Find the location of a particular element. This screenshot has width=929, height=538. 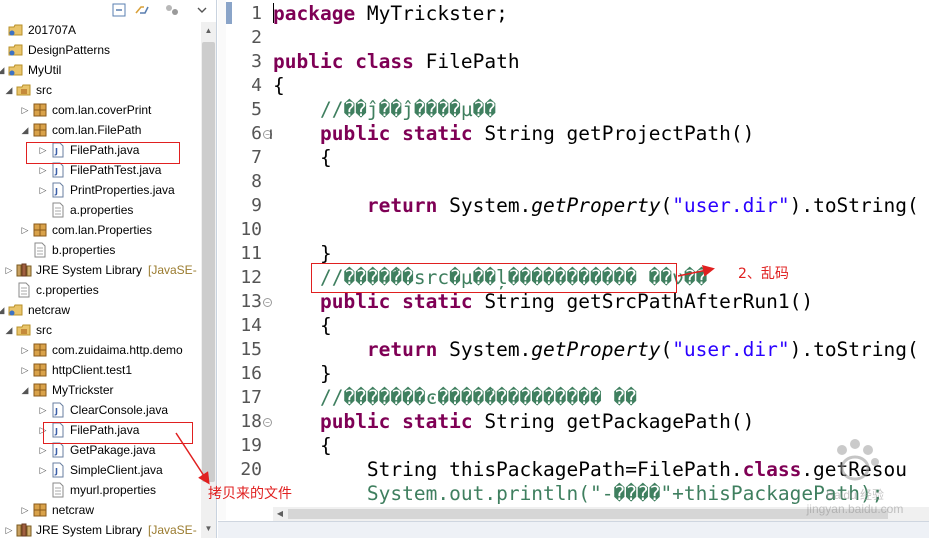

code-line: package MyTrickster; is located at coordinates (390, 14).